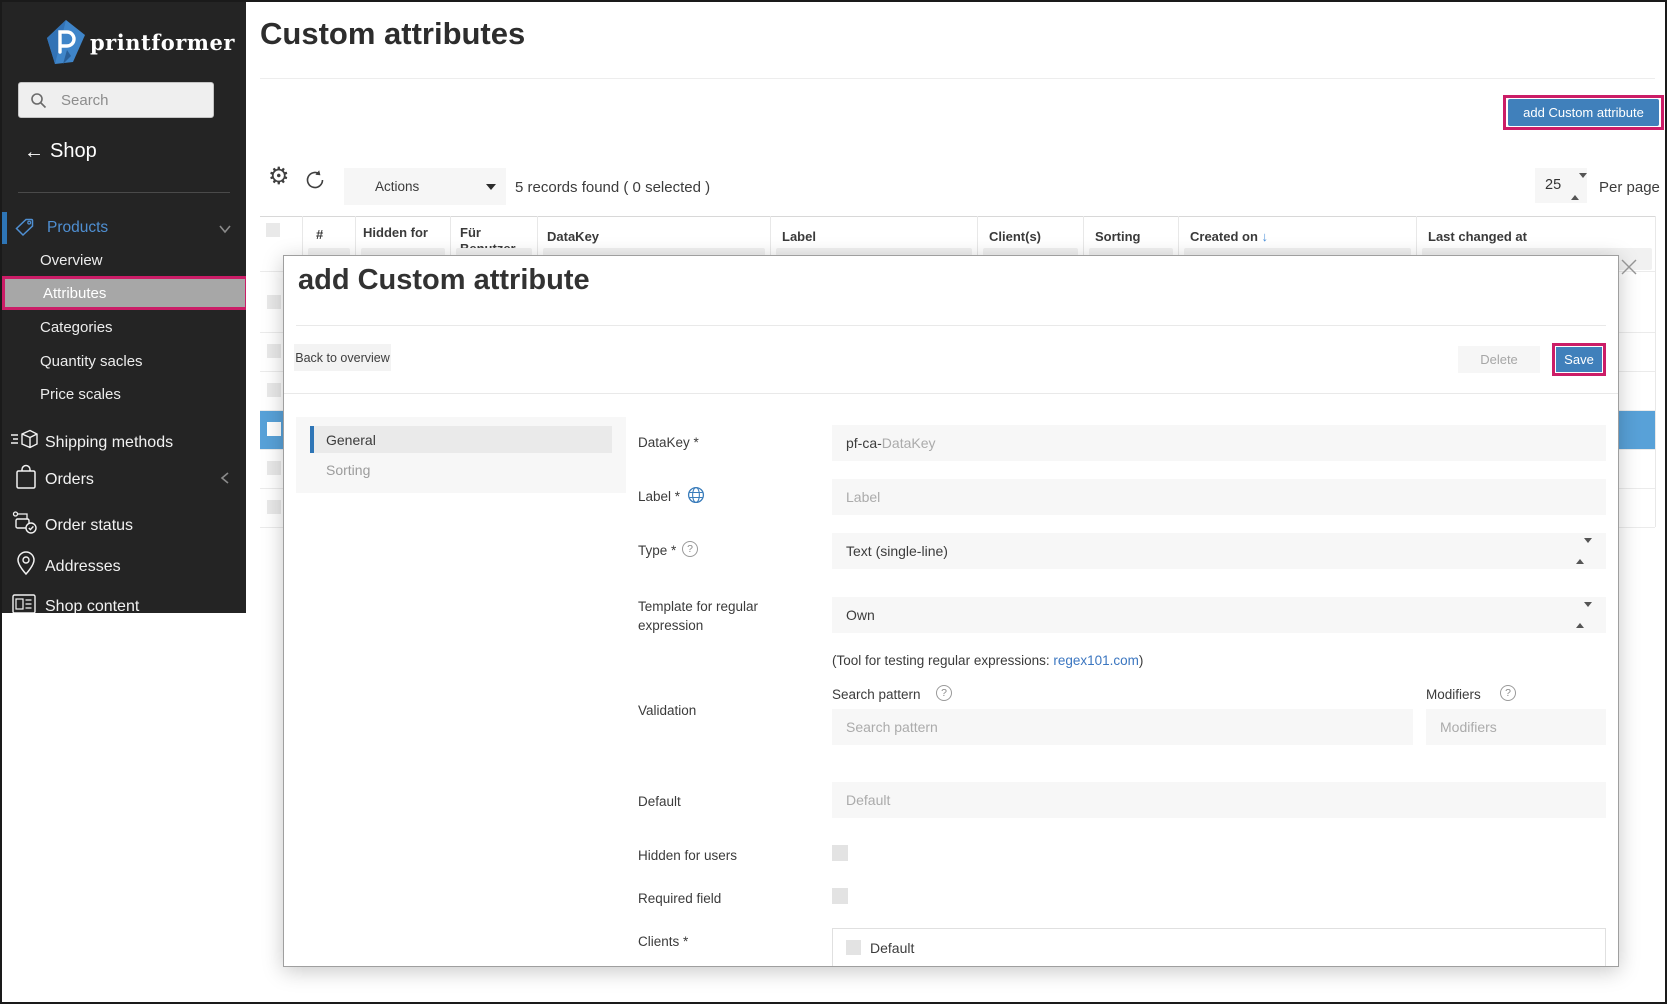  Describe the element at coordinates (840, 853) in the screenshot. I see `hidden-for-users-checkbox` at that location.